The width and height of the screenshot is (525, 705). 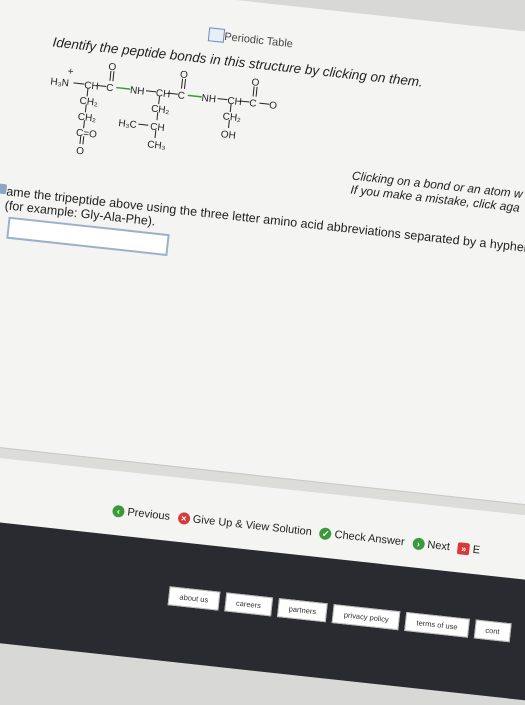 I want to click on atom-oh: OH, so click(x=228, y=135).